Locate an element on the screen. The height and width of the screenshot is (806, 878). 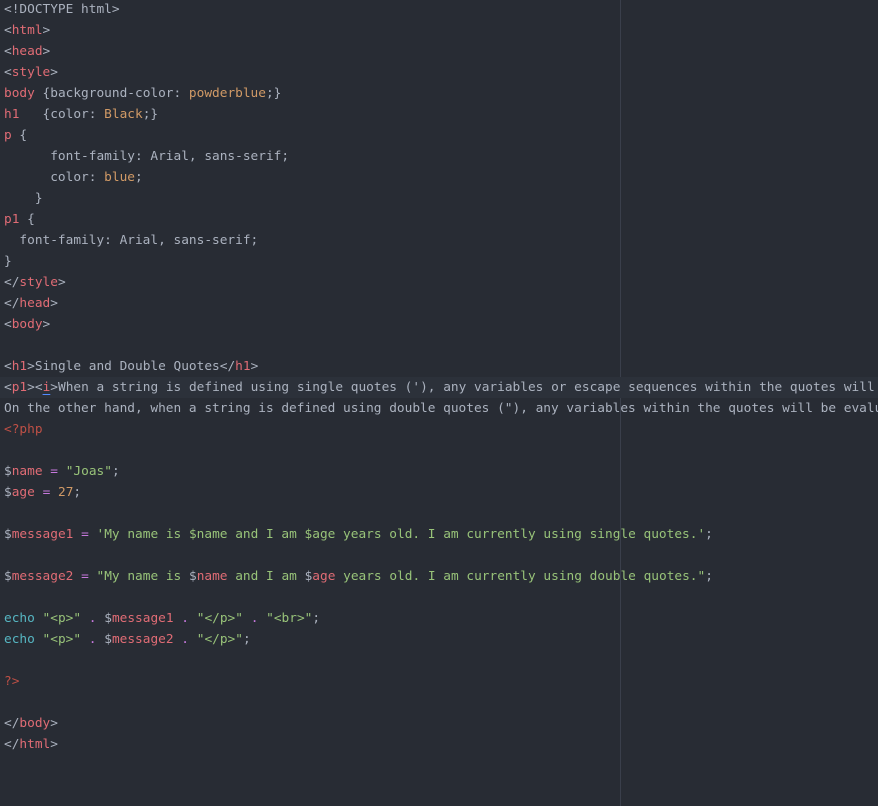
code-line: <body> is located at coordinates (441, 324).